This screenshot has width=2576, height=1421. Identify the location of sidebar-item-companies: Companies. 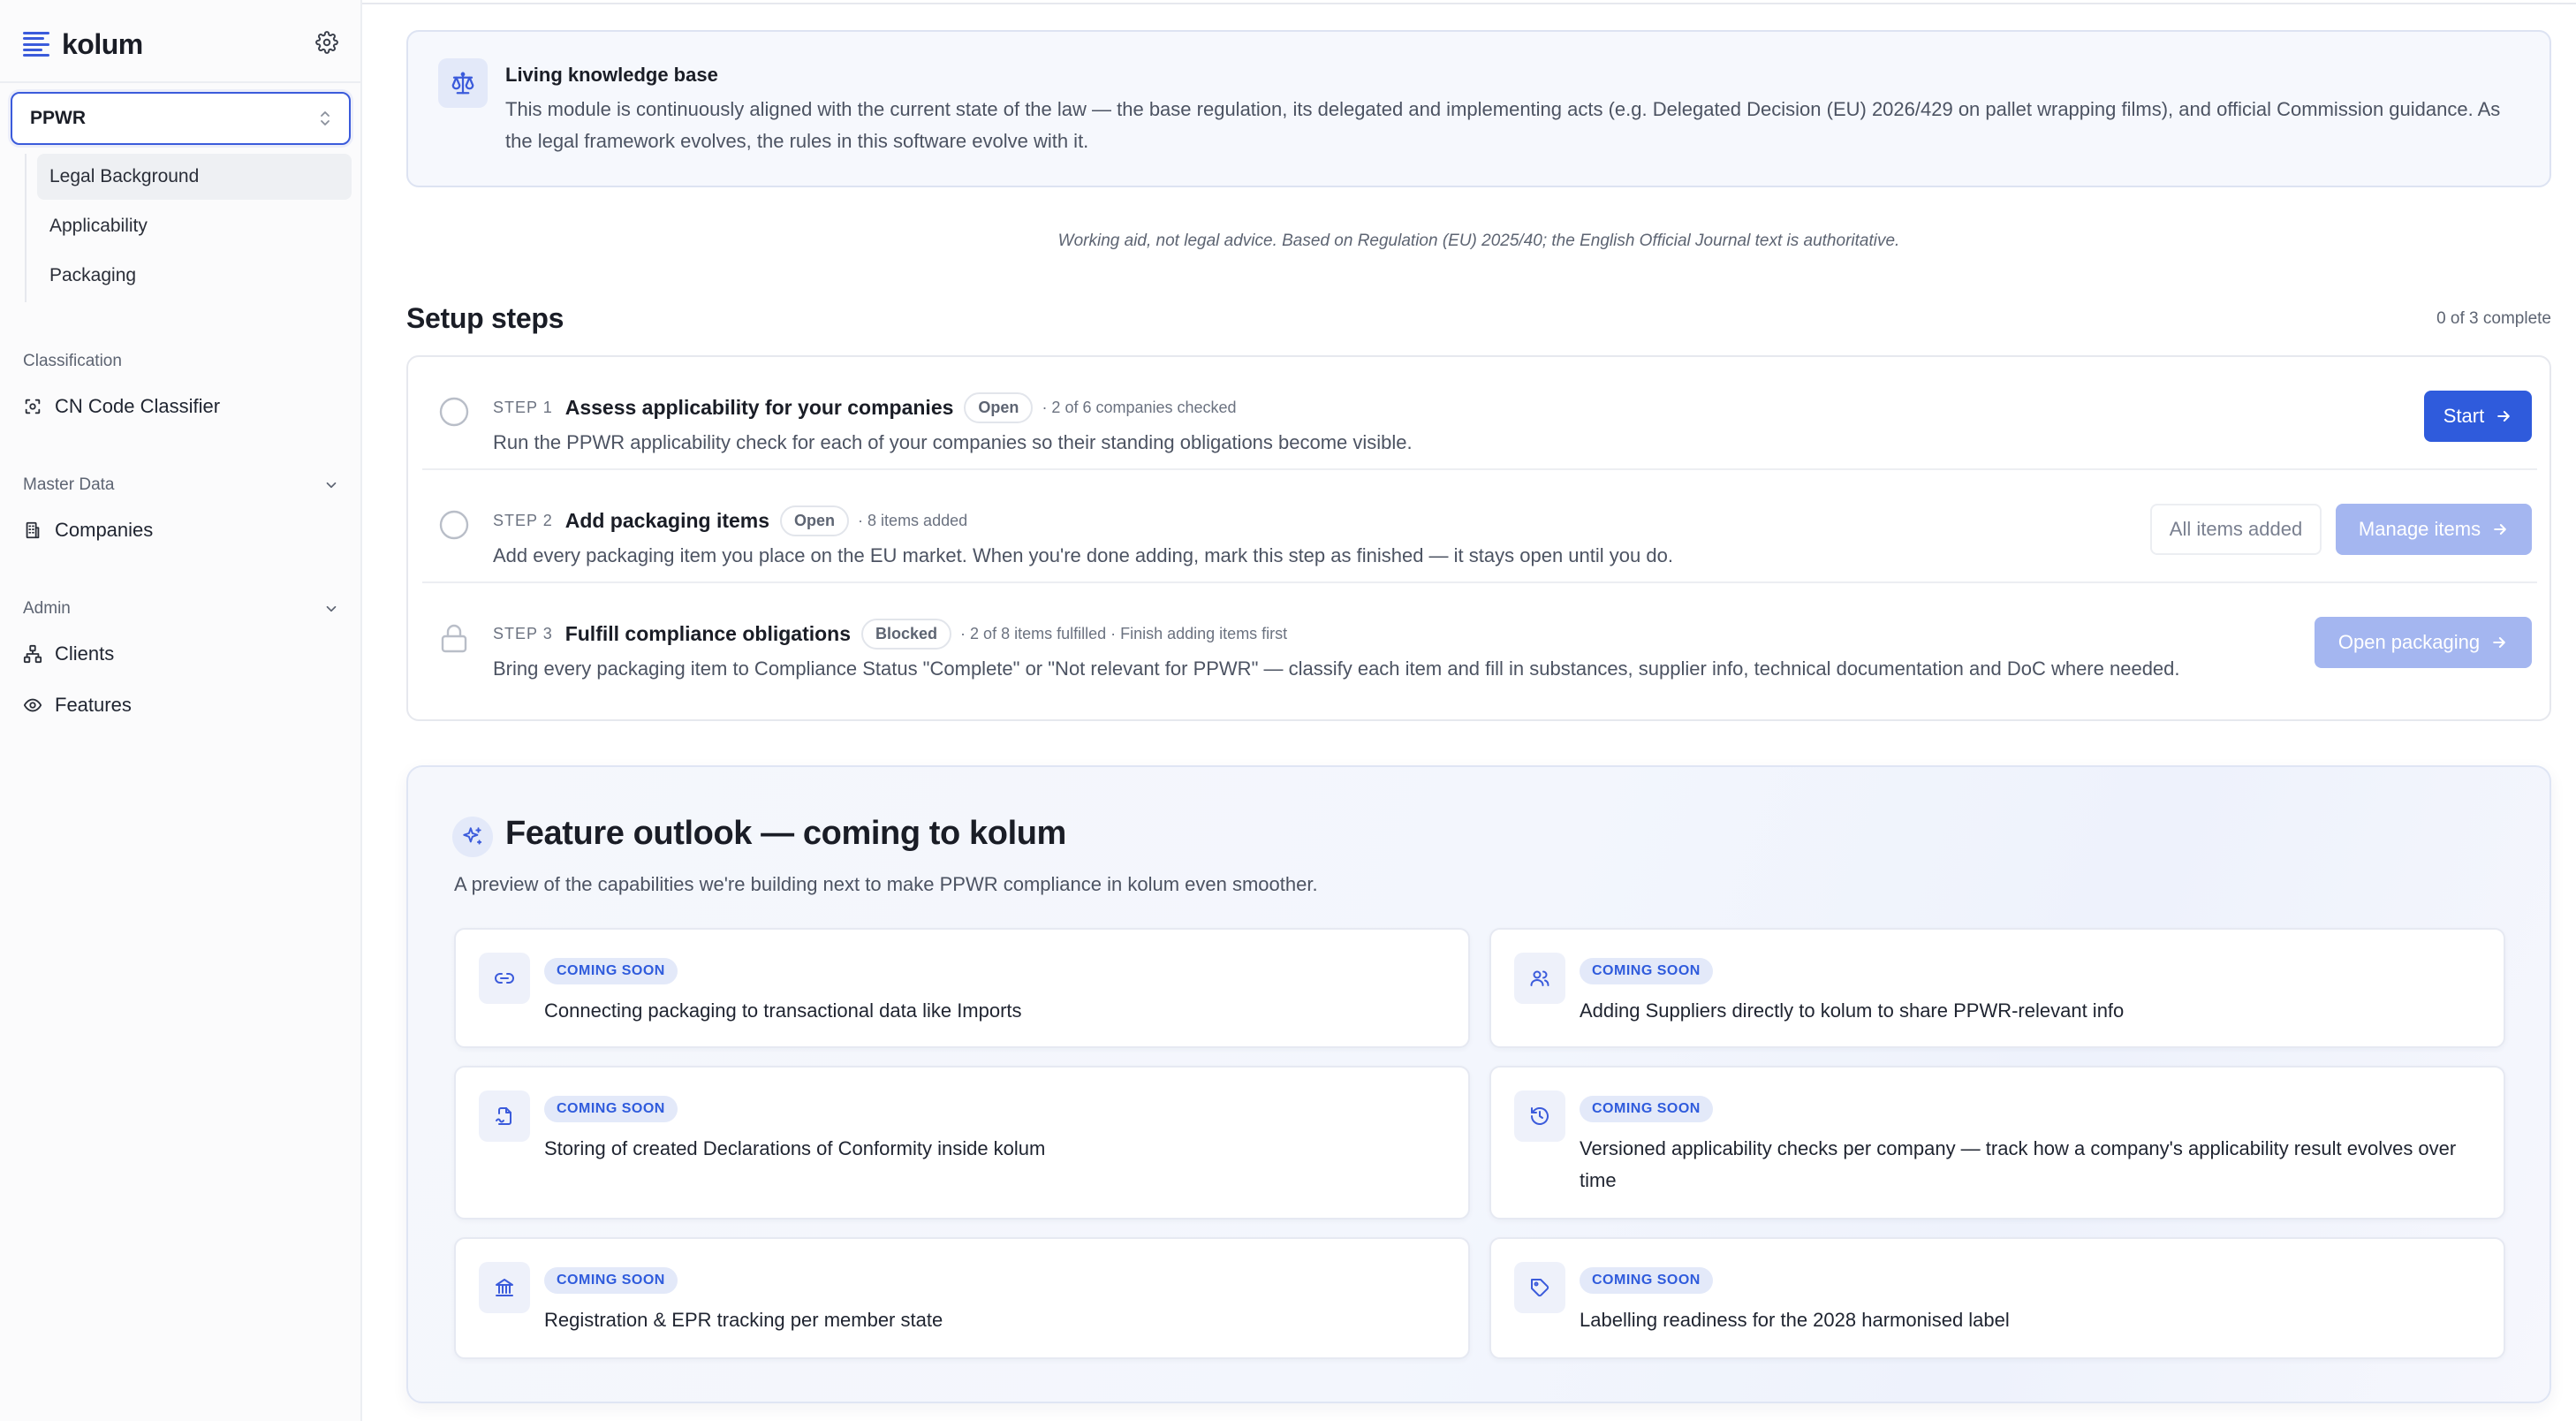
(88, 530).